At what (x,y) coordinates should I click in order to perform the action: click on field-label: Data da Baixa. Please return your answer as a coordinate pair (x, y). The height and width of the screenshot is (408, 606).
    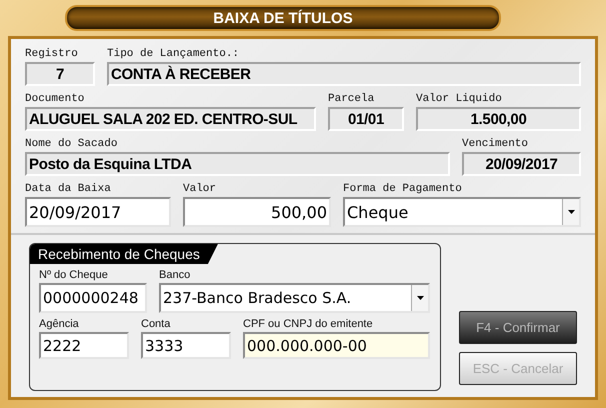
    Looking at the image, I should click on (68, 189).